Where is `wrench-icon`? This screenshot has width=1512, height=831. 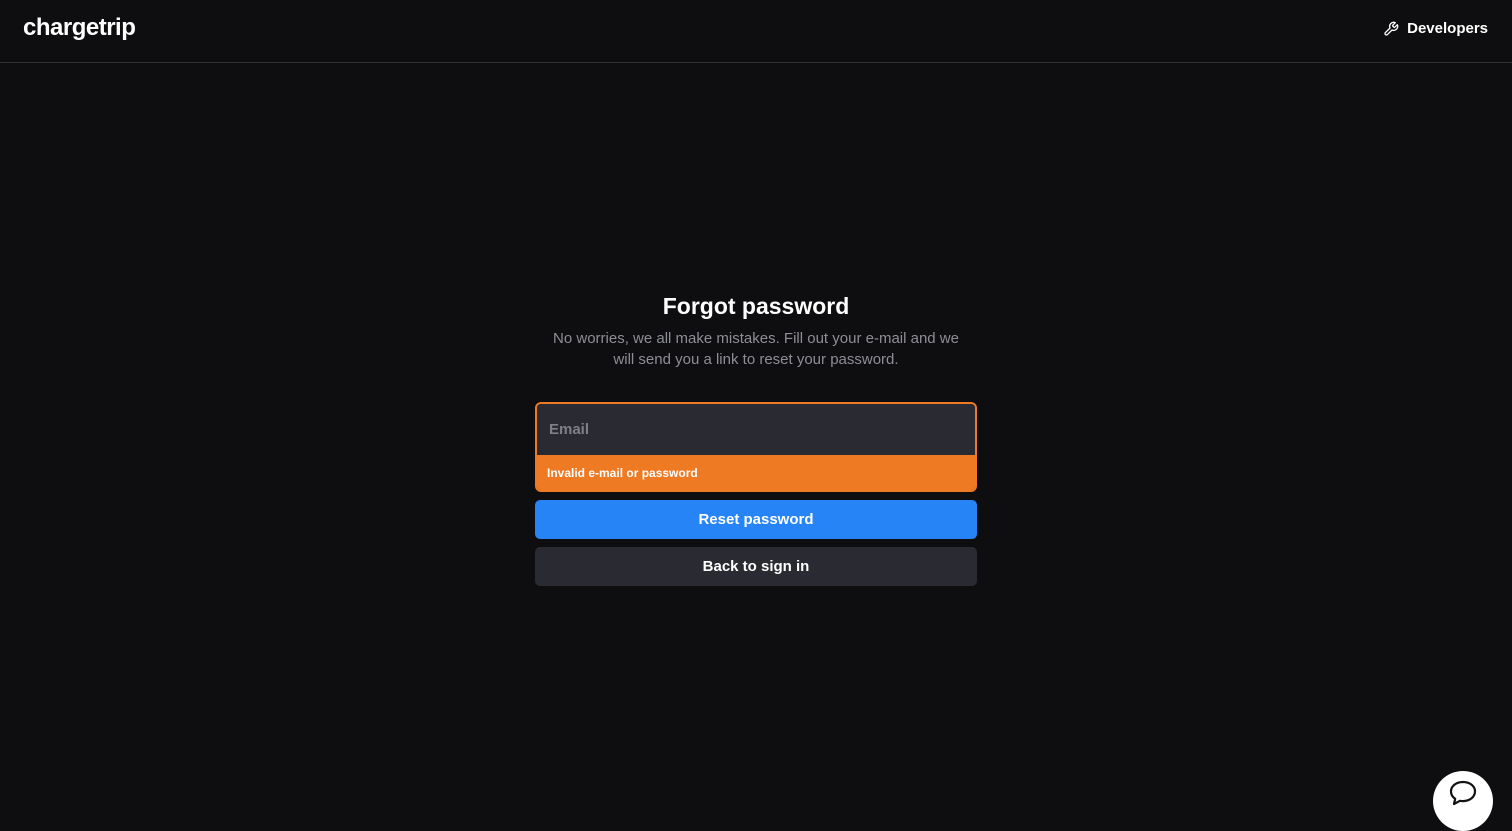
wrench-icon is located at coordinates (1391, 29).